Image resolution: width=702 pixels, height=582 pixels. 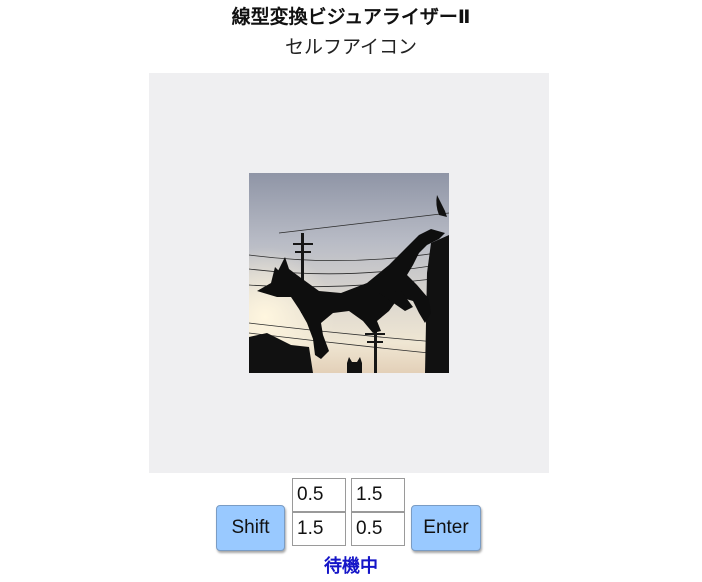 I want to click on page-subtitle: セルフアイコン, so click(x=351, y=47).